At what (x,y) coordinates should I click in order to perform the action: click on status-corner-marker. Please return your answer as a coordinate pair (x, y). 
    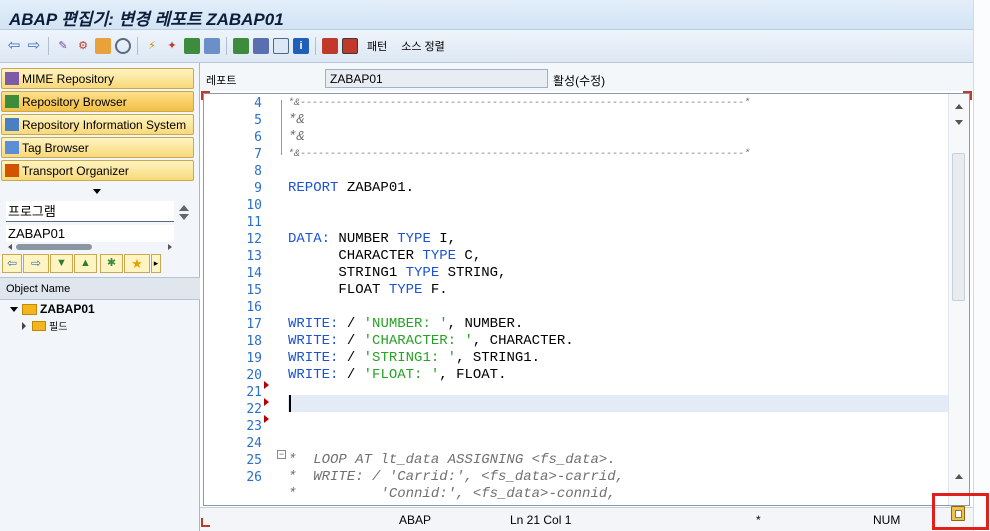
    Looking at the image, I should click on (205, 522).